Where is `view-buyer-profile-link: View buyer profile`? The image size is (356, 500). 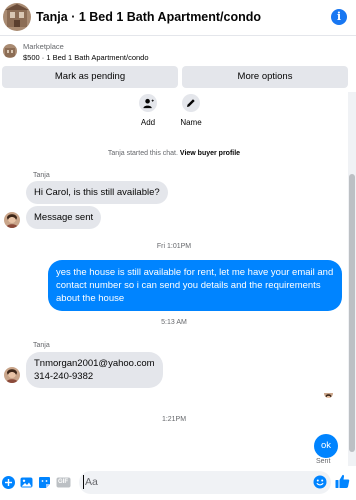
view-buyer-profile-link: View buyer profile is located at coordinates (210, 153).